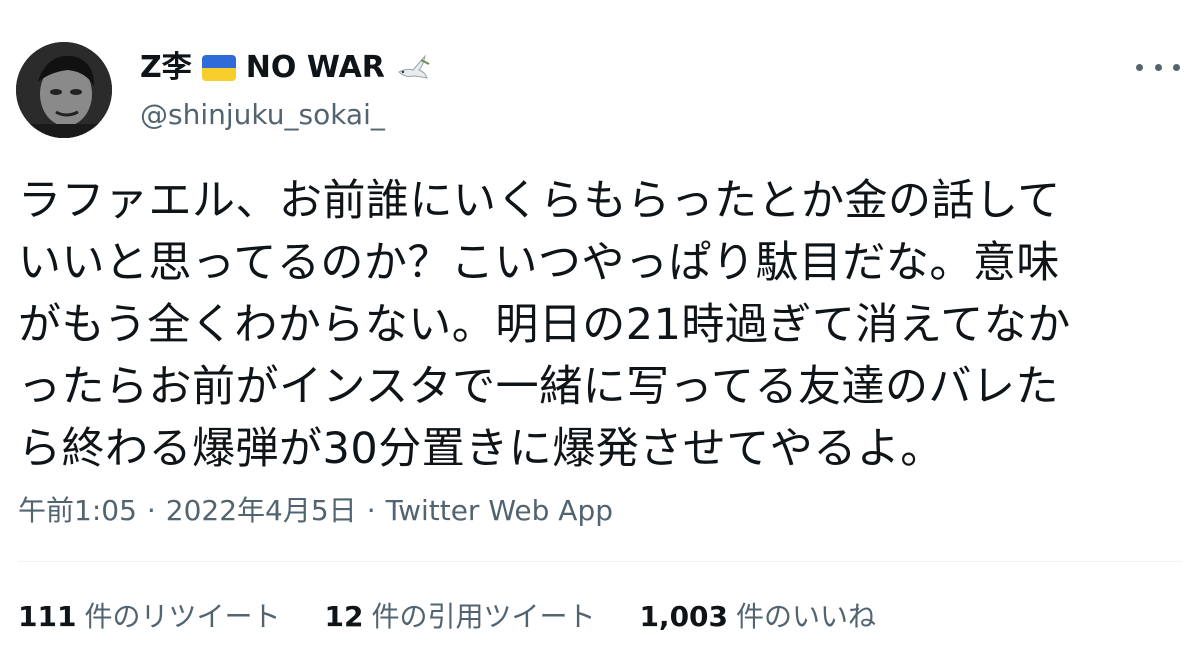 The height and width of the screenshot is (666, 1200). What do you see at coordinates (481, 449) in the screenshot?
I see `tweet-text-line: ら終わる爆弾が30分置きに爆発させてやるよ。` at bounding box center [481, 449].